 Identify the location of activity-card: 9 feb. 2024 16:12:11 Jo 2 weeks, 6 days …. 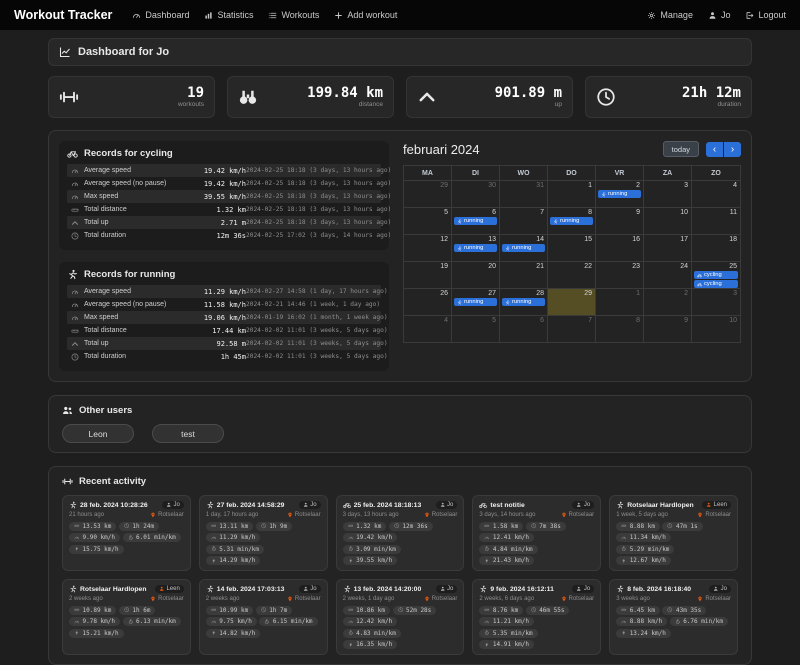
(537, 617).